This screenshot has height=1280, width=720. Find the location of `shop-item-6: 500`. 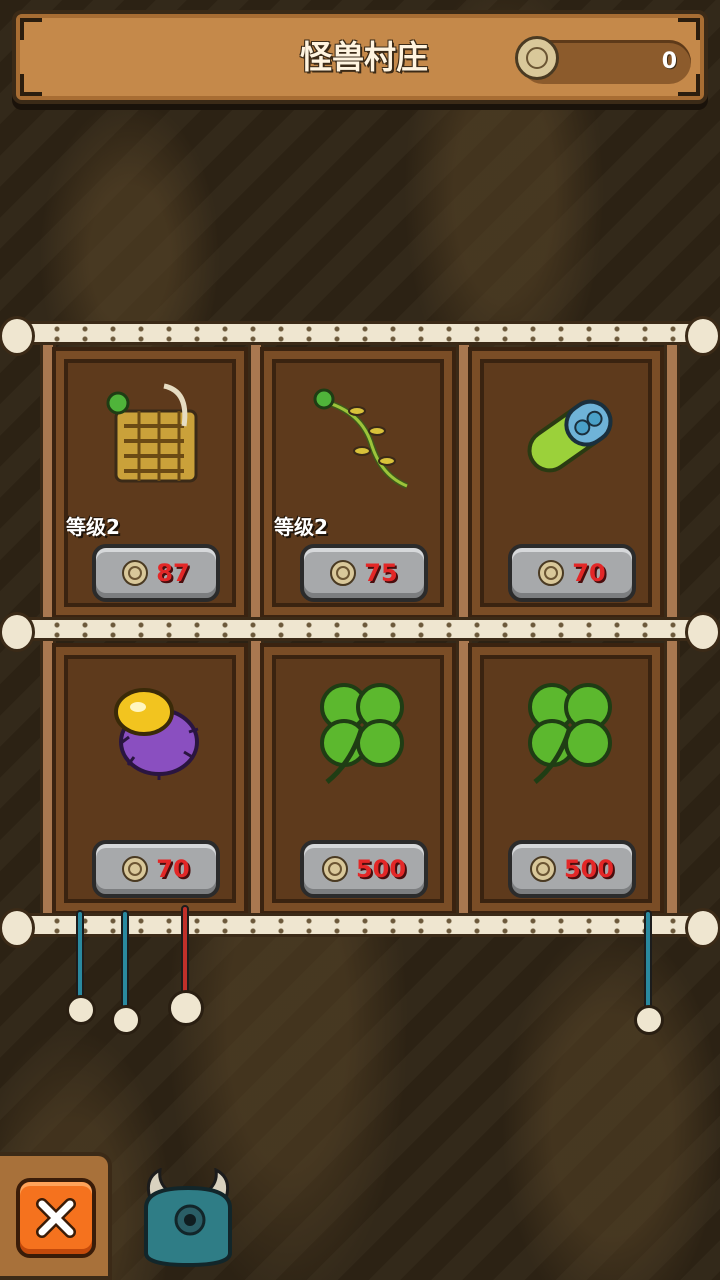

shop-item-6: 500 is located at coordinates (566, 779).